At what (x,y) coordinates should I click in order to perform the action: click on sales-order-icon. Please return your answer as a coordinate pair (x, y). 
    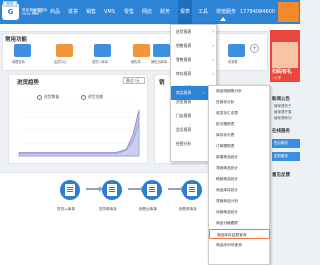
    Looking at the image, I should click on (141, 50).